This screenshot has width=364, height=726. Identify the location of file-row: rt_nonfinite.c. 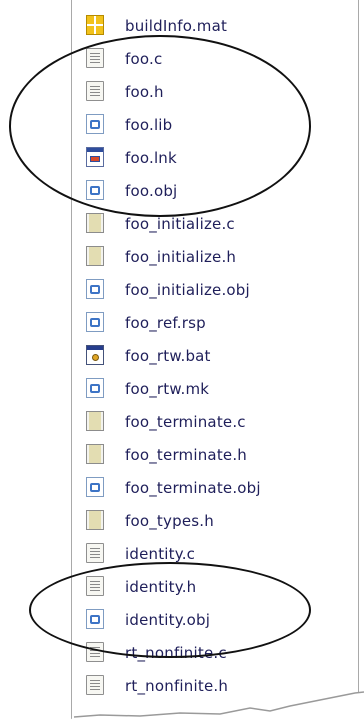
(215, 652).